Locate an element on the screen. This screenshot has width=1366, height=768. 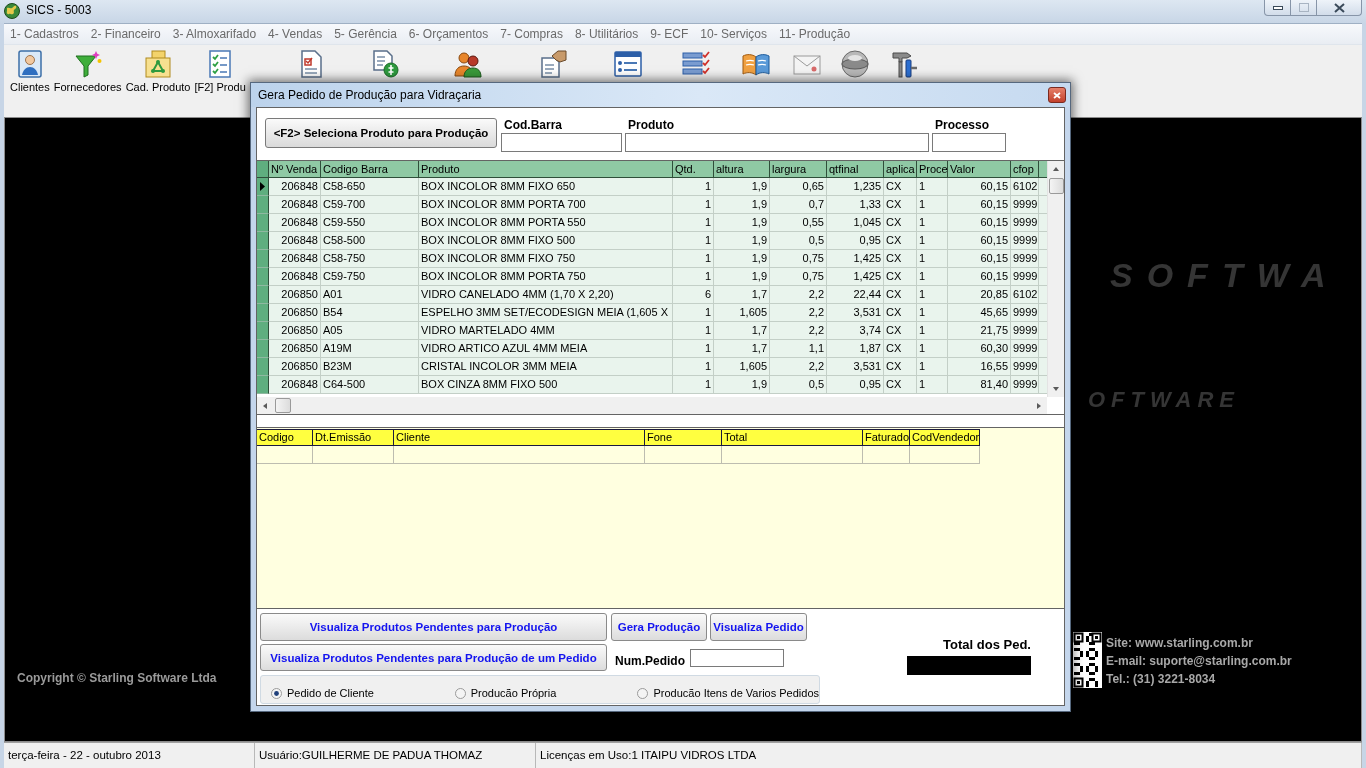
column-header: Codigo is located at coordinates (285, 437).